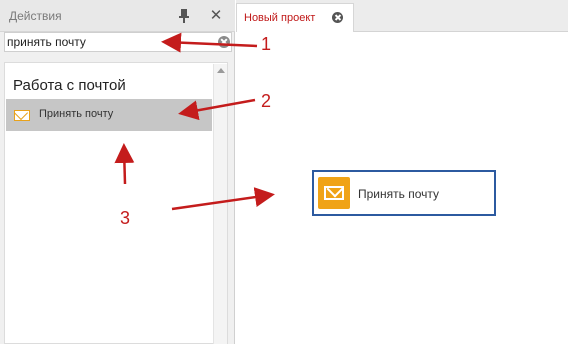  Describe the element at coordinates (224, 42) in the screenshot. I see `clear-search-icon` at that location.